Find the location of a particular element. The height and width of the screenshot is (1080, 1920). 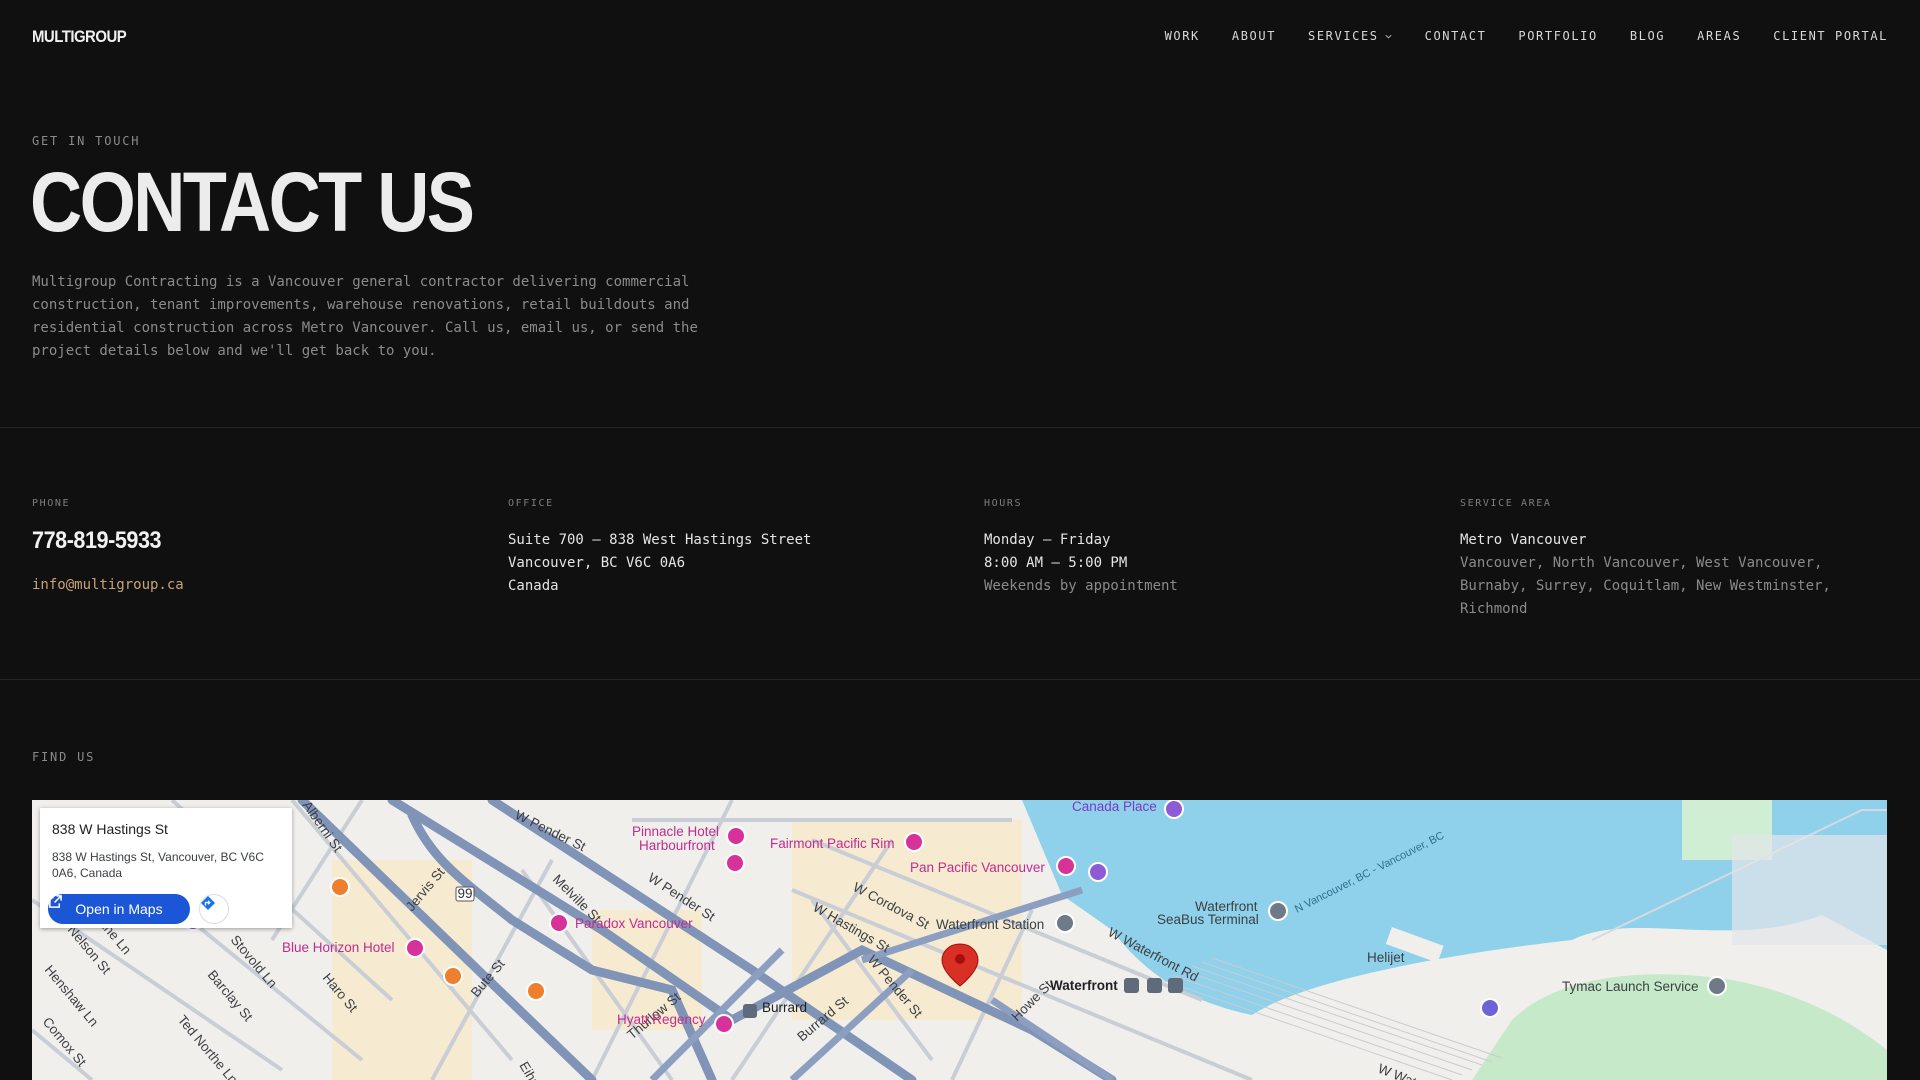

hours-label: HOURS is located at coordinates (1003, 503).